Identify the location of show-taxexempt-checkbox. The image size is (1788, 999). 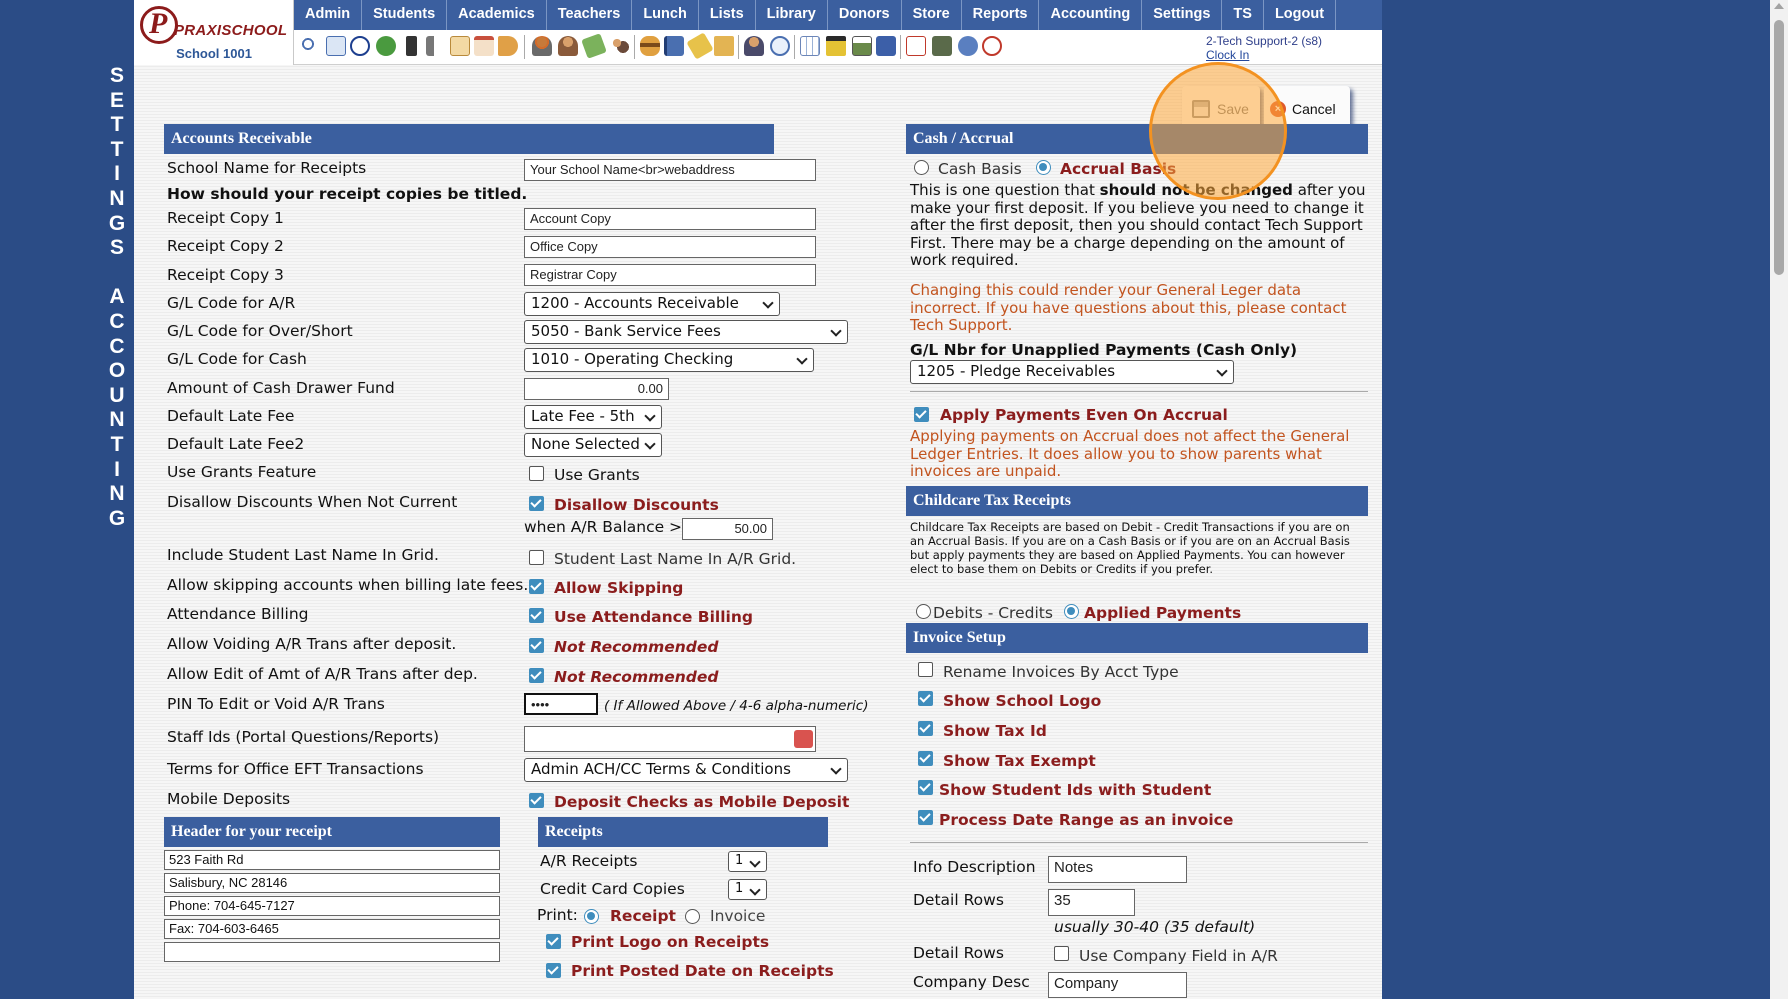
(925, 758).